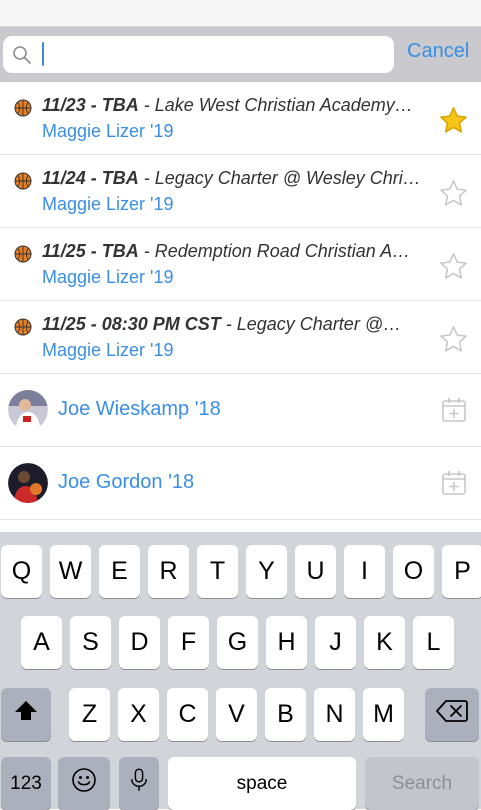  I want to click on key-d: D, so click(139, 642).